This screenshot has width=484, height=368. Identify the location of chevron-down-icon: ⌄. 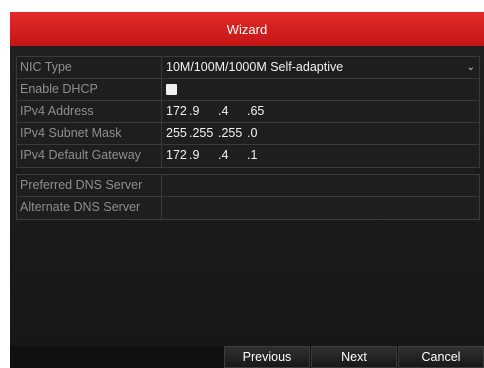
(470, 67).